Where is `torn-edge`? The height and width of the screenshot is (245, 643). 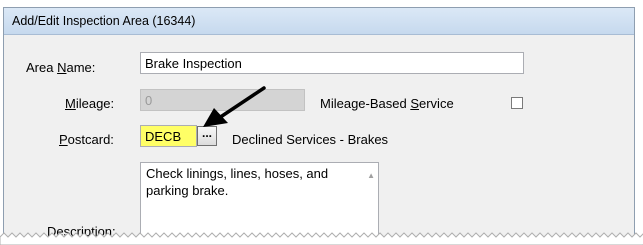
torn-edge is located at coordinates (321, 238).